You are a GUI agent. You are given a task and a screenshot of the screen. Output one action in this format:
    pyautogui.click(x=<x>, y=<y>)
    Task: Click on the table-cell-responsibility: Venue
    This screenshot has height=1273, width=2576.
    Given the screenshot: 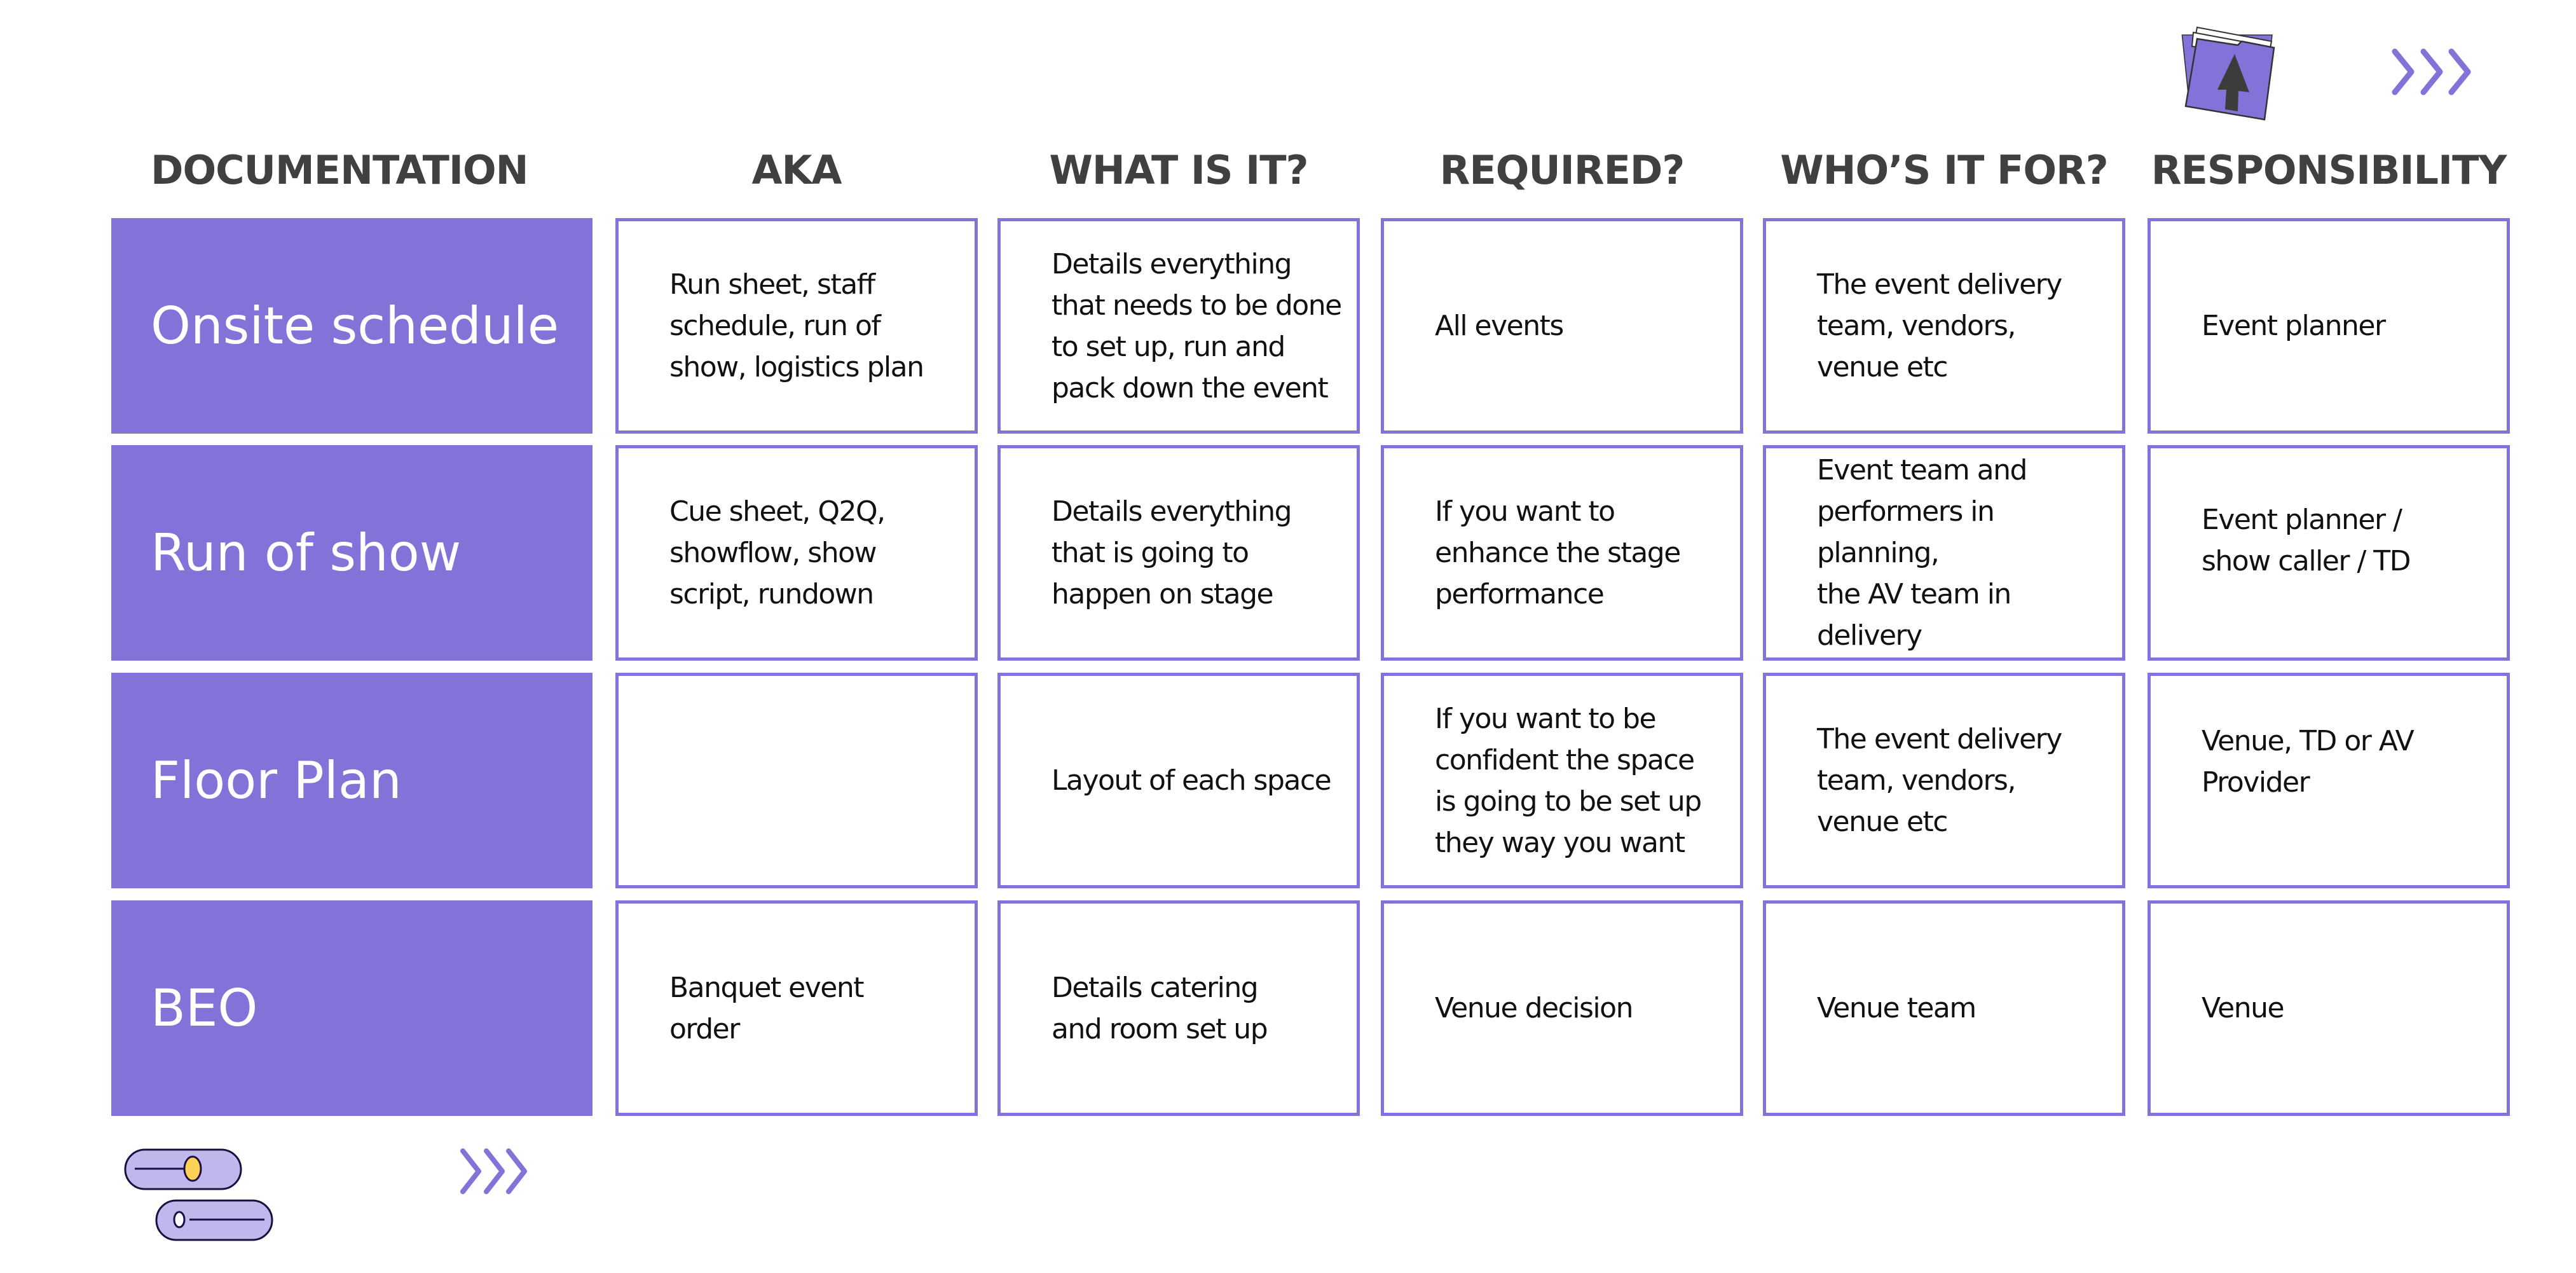 What is the action you would take?
    pyautogui.click(x=2329, y=1008)
    